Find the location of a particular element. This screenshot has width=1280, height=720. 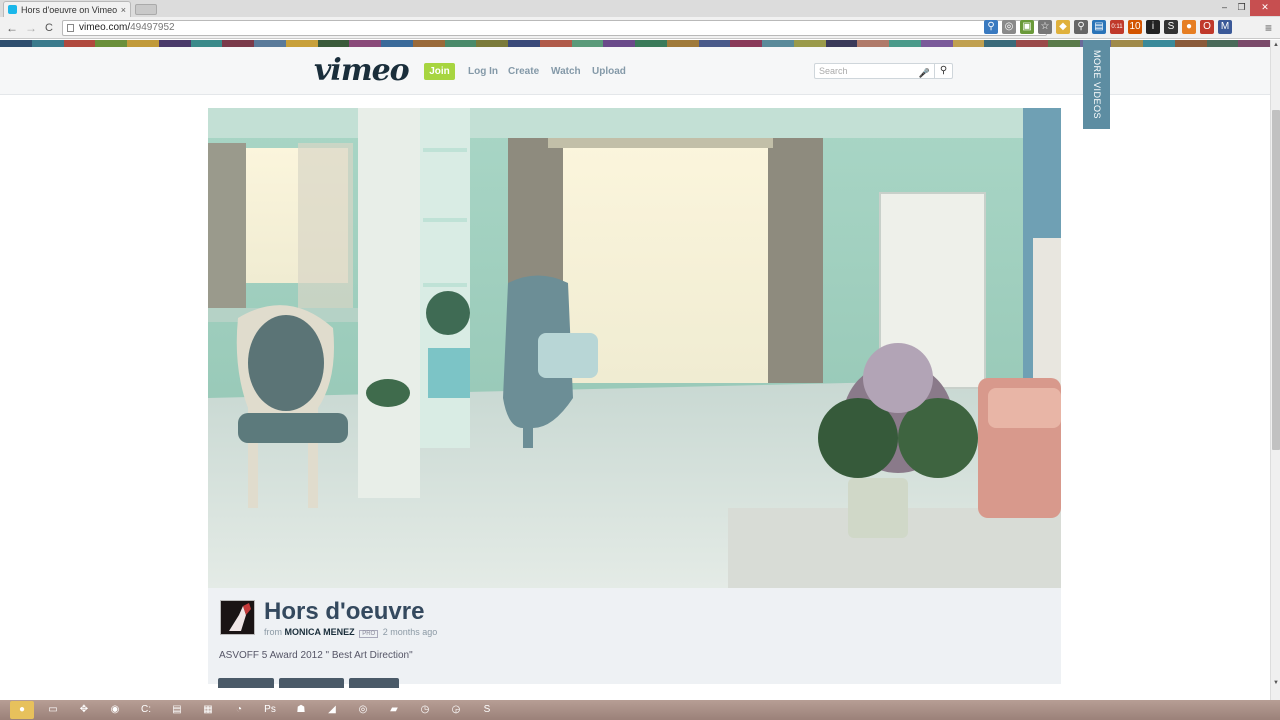

skype-task: S is located at coordinates (487, 710).